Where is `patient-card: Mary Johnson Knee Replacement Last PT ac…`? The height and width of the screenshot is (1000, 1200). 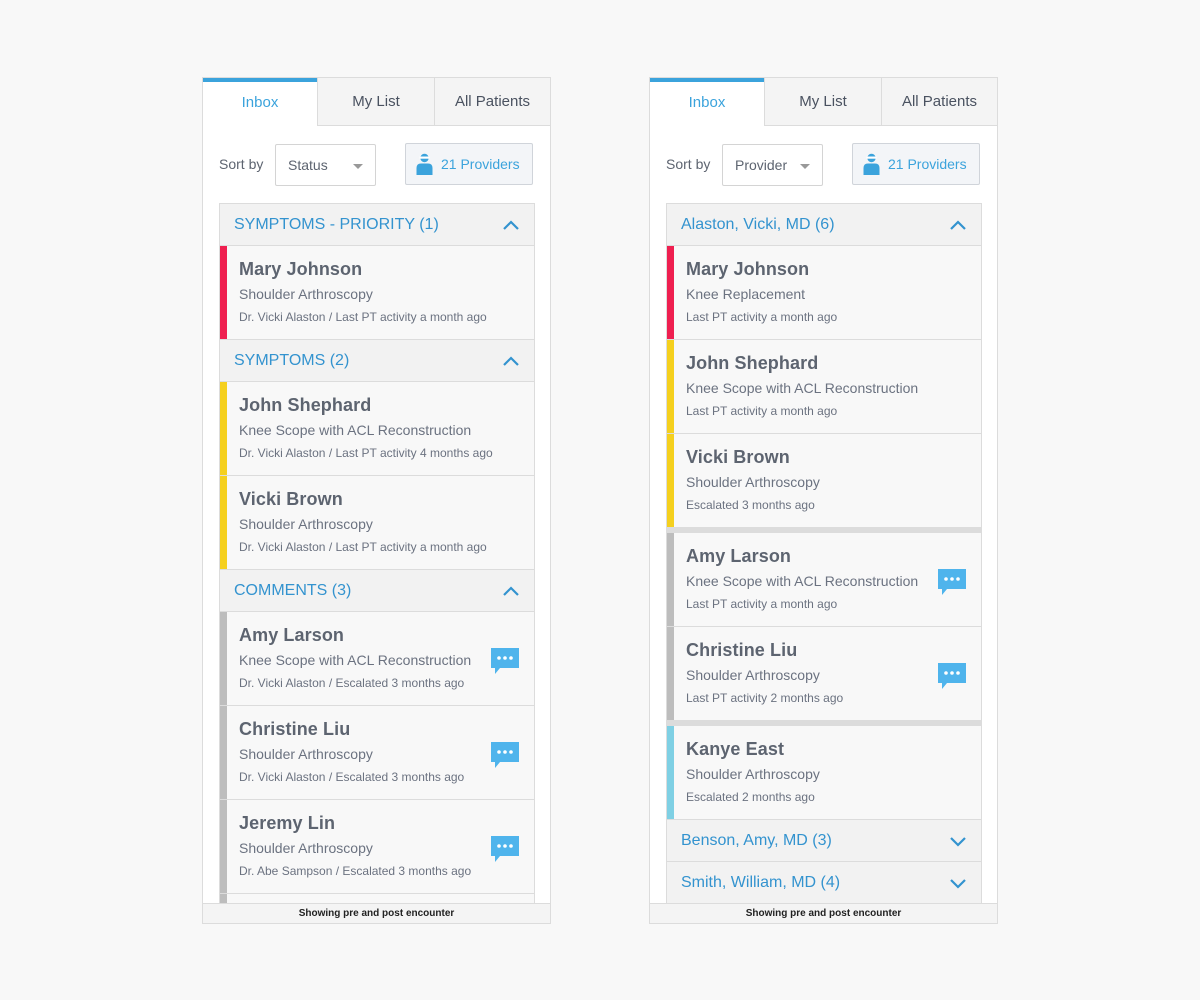
patient-card: Mary Johnson Knee Replacement Last PT ac… is located at coordinates (824, 293).